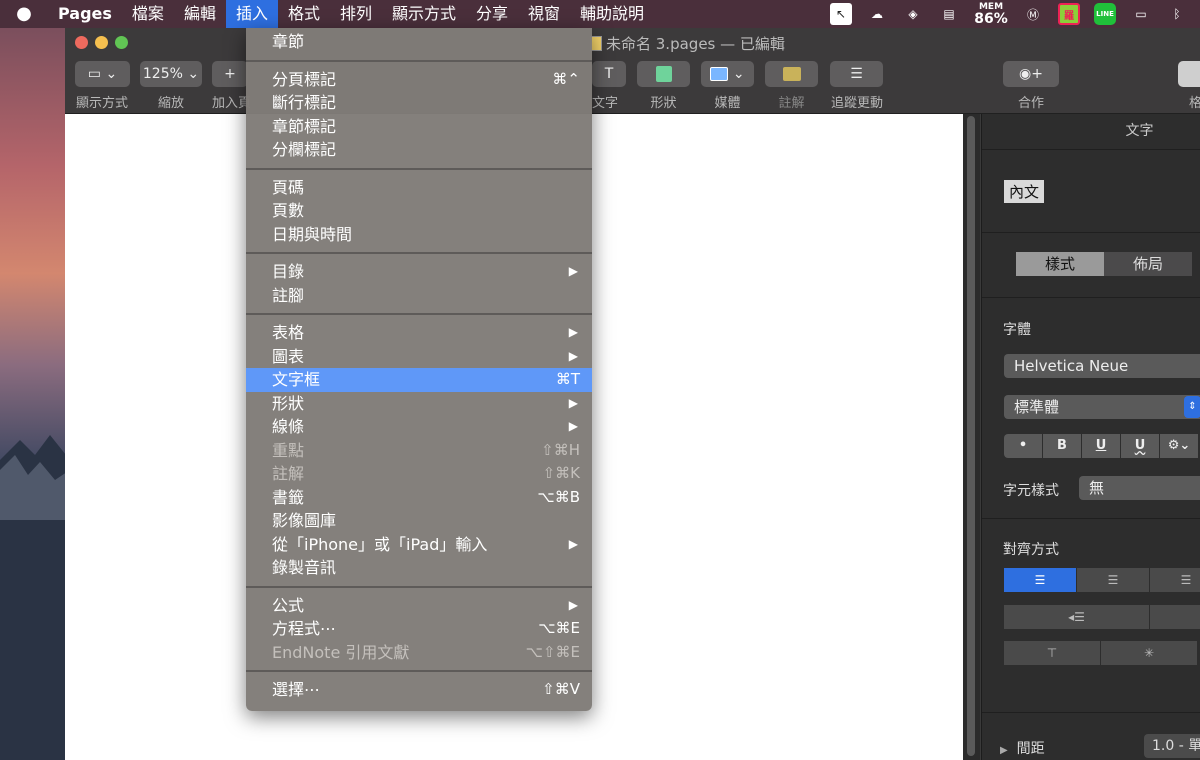  I want to click on menu-item: 日期與時間, so click(419, 235).